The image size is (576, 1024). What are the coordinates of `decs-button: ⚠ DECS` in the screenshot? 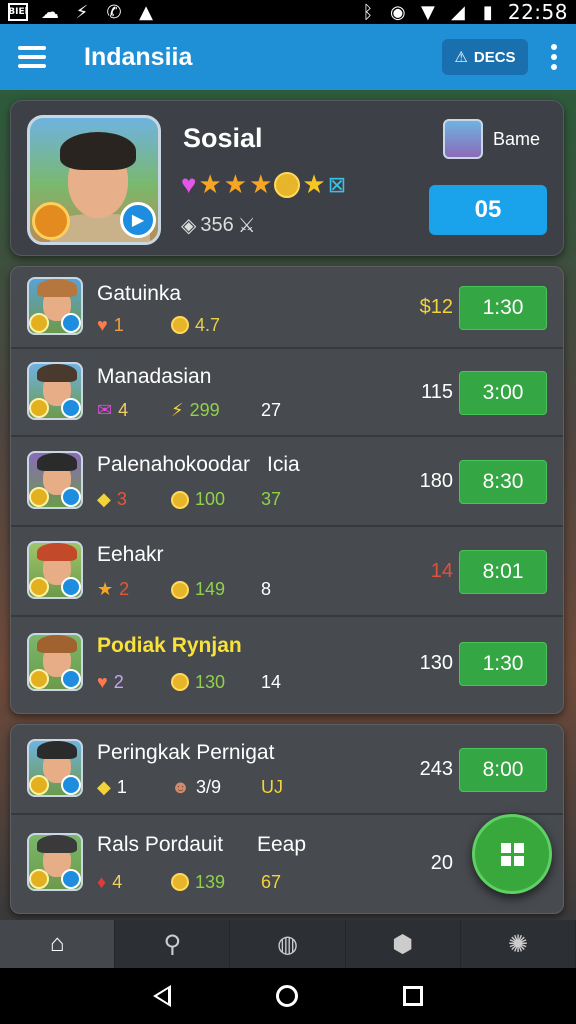 It's located at (485, 57).